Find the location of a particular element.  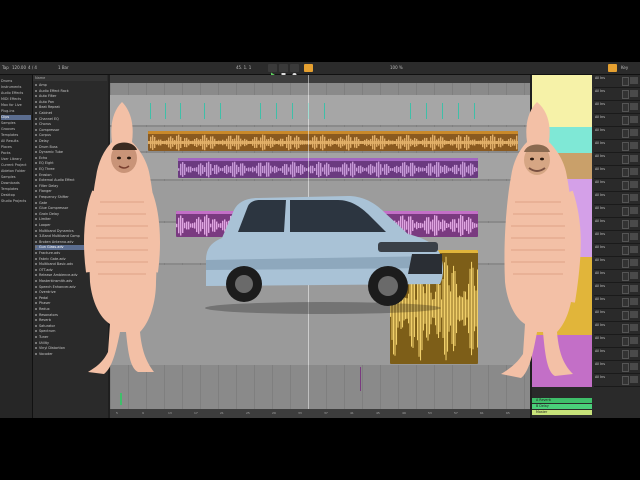

play-button is located at coordinates (272, 71).